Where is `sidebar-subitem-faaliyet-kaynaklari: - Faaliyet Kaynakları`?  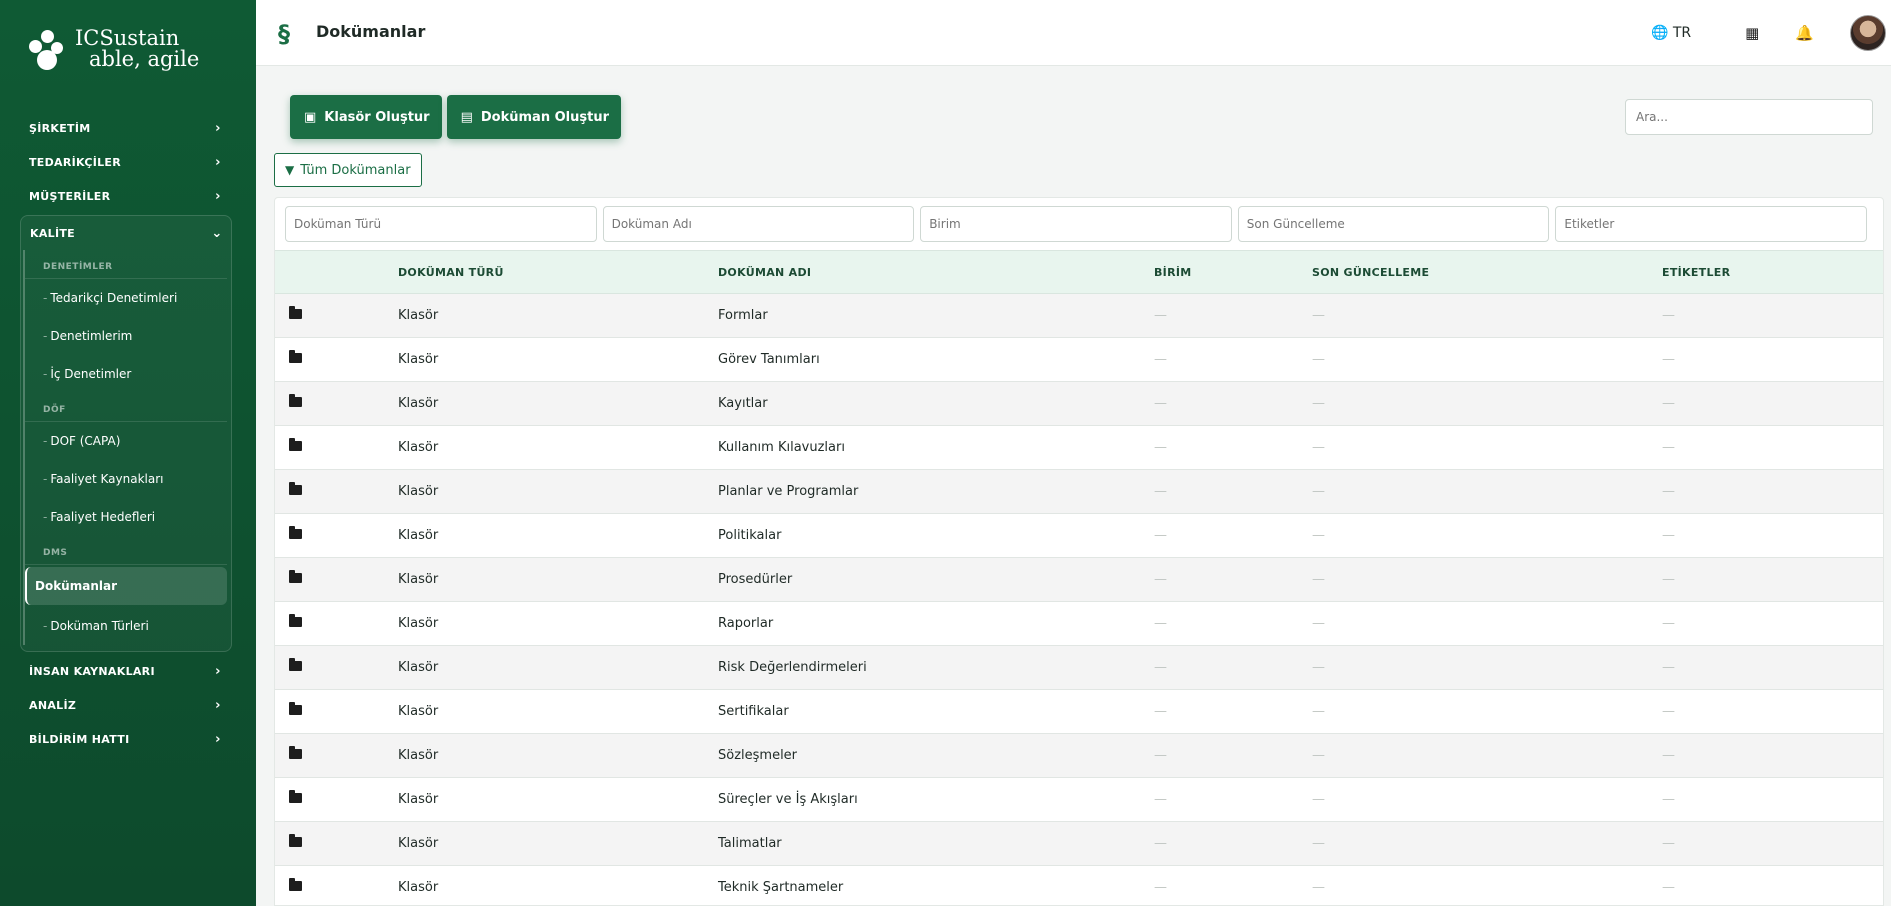 sidebar-subitem-faaliyet-kaynaklari: - Faaliyet Kaynakları is located at coordinates (128, 479).